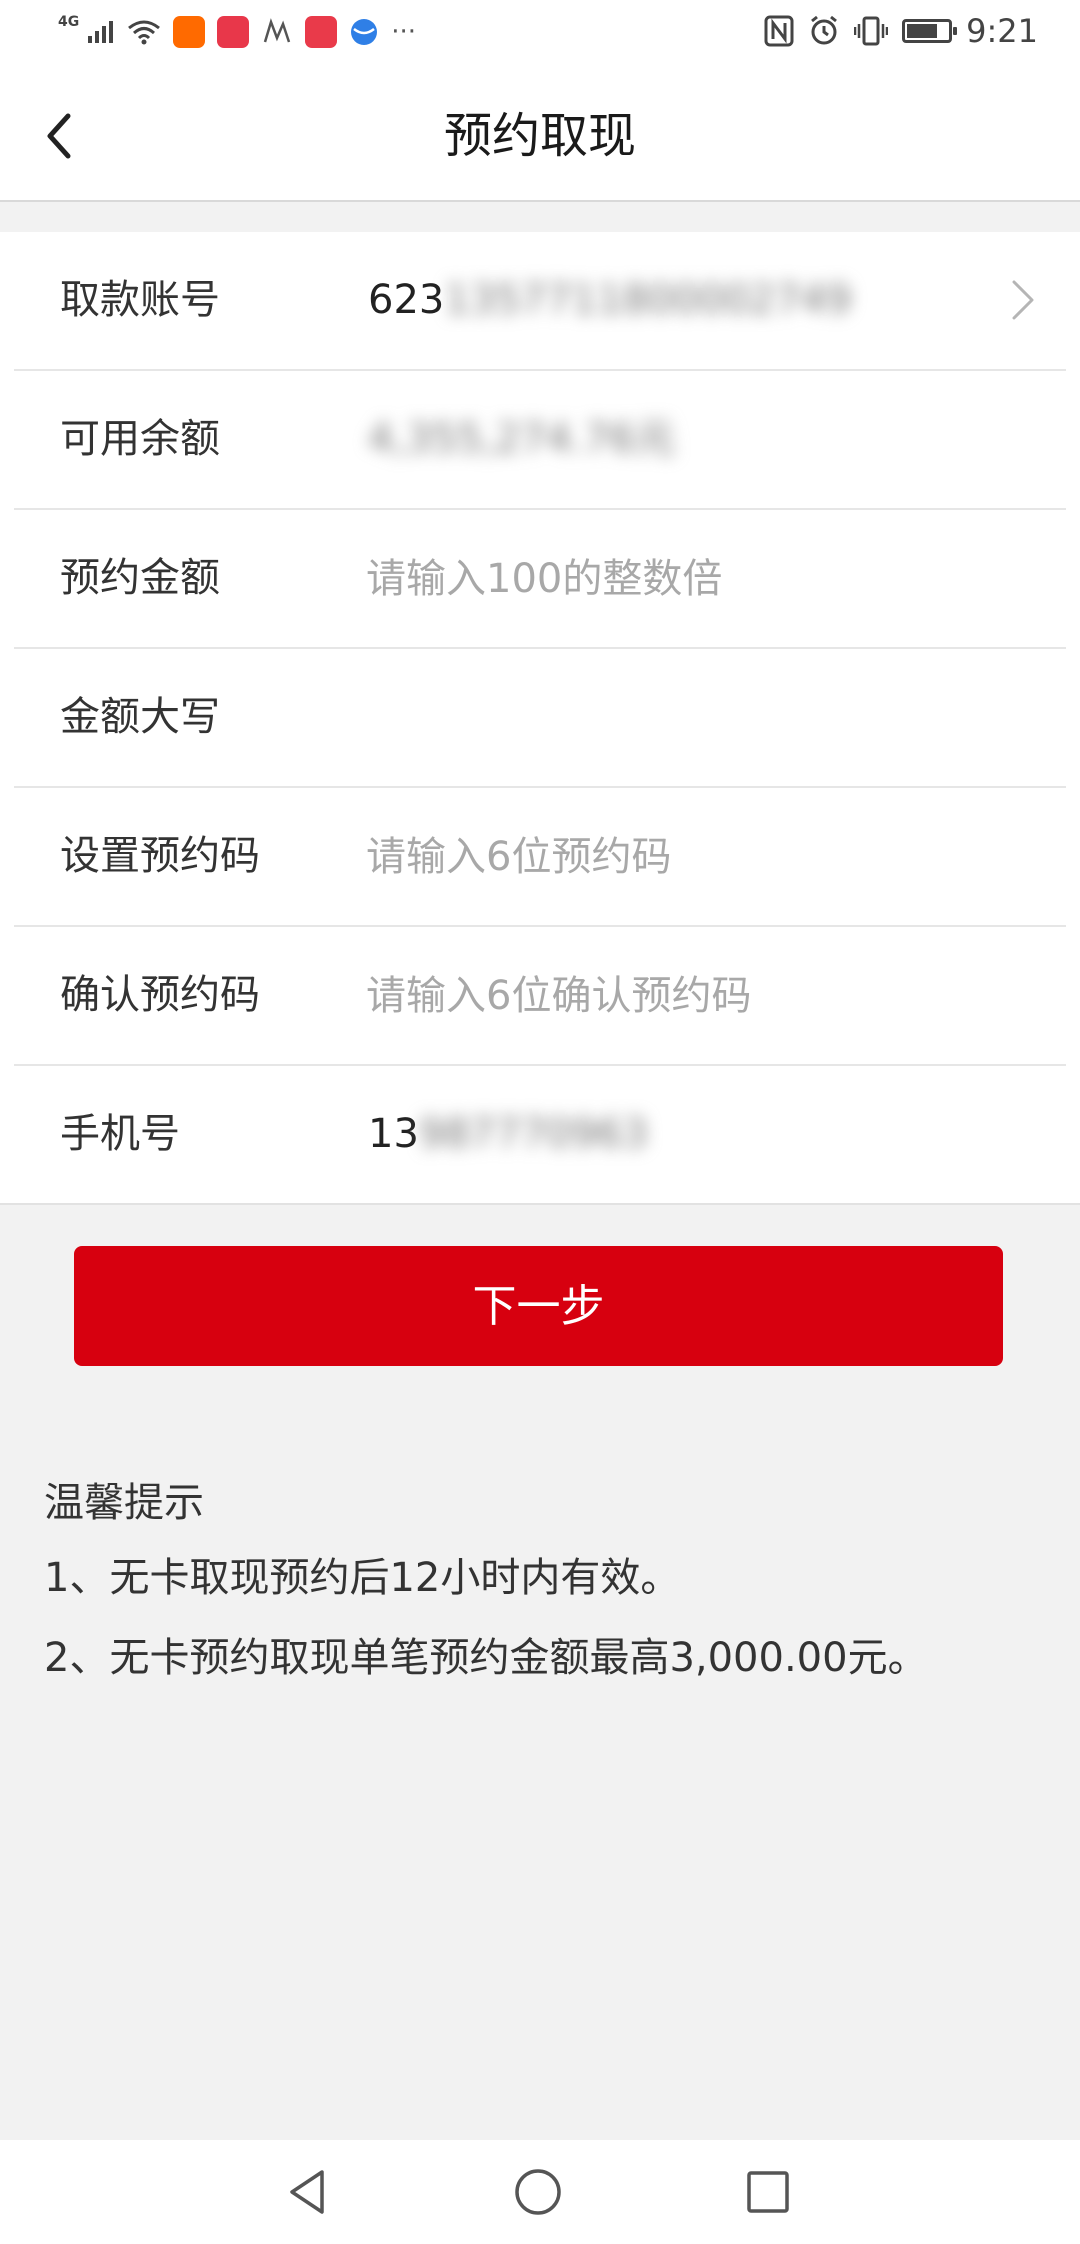  Describe the element at coordinates (533, 1134) in the screenshot. I see `phone-masked: 987770963` at that location.